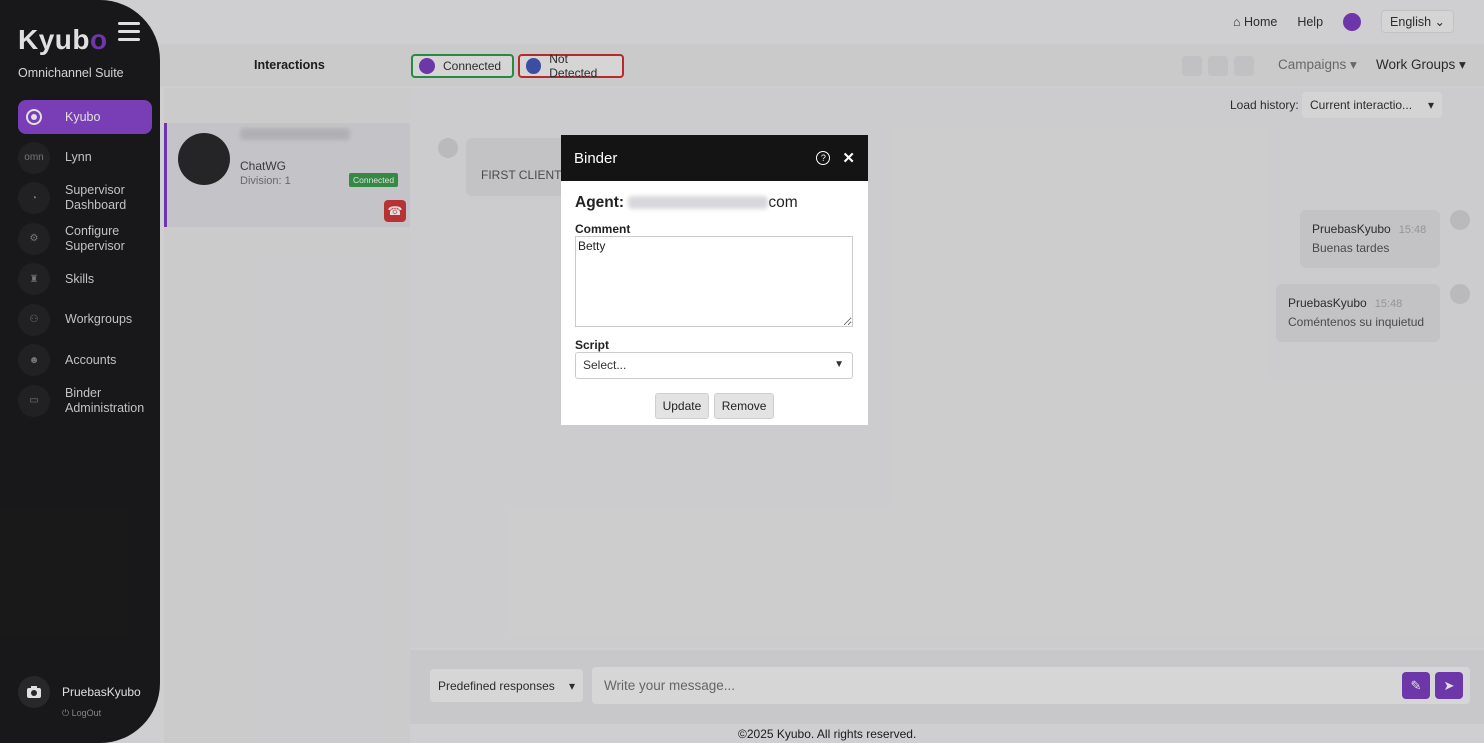  I want to click on script-select: Select... ▼, so click(714, 365).